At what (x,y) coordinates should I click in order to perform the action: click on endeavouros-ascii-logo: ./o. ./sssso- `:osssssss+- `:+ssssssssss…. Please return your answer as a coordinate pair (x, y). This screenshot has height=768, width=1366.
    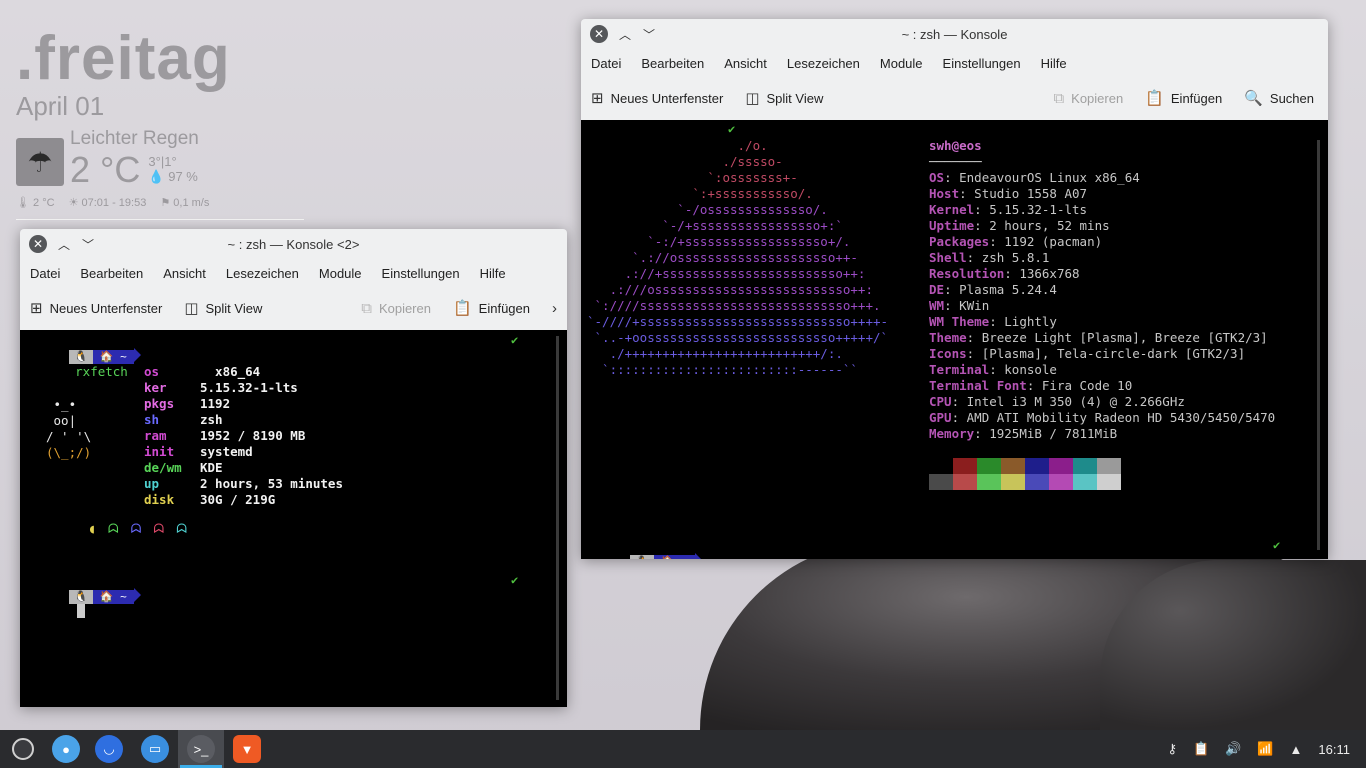
    Looking at the image, I should click on (737, 258).